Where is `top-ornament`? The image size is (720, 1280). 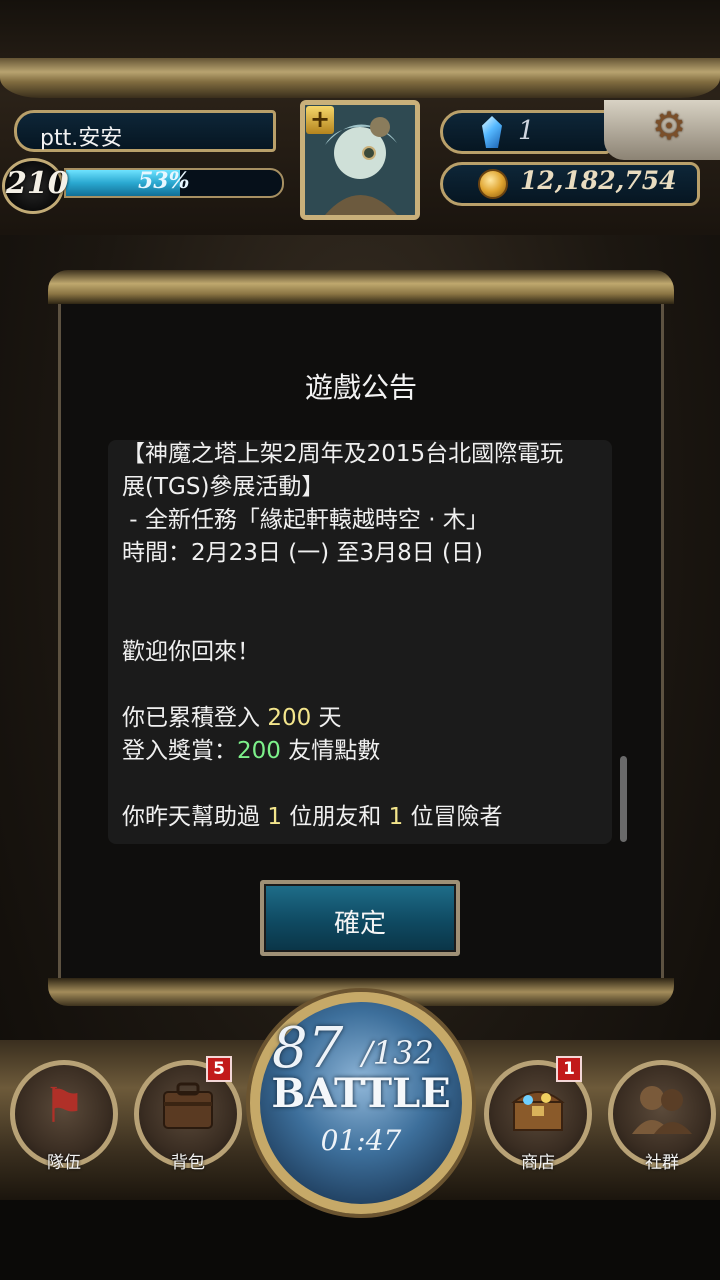 top-ornament is located at coordinates (360, 78).